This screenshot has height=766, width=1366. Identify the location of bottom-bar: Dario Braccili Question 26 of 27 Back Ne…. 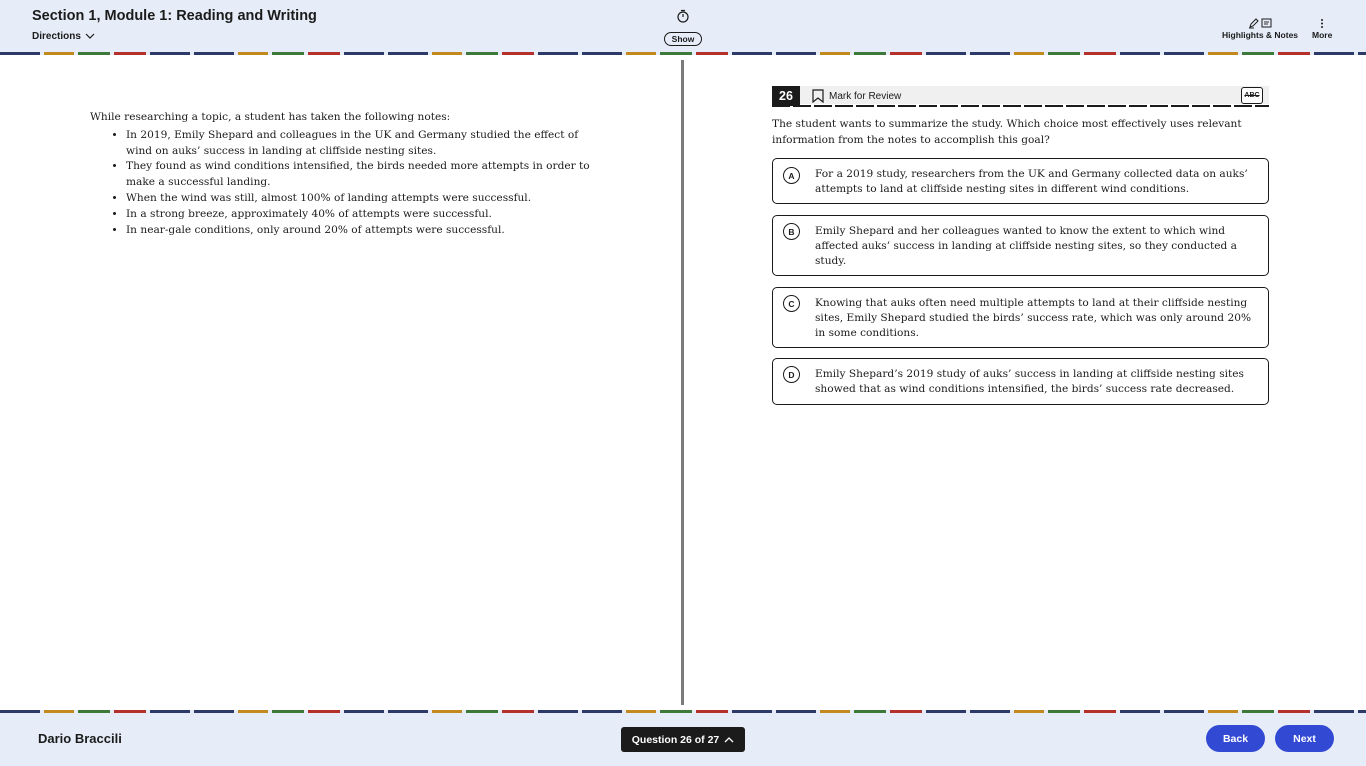
(683, 739).